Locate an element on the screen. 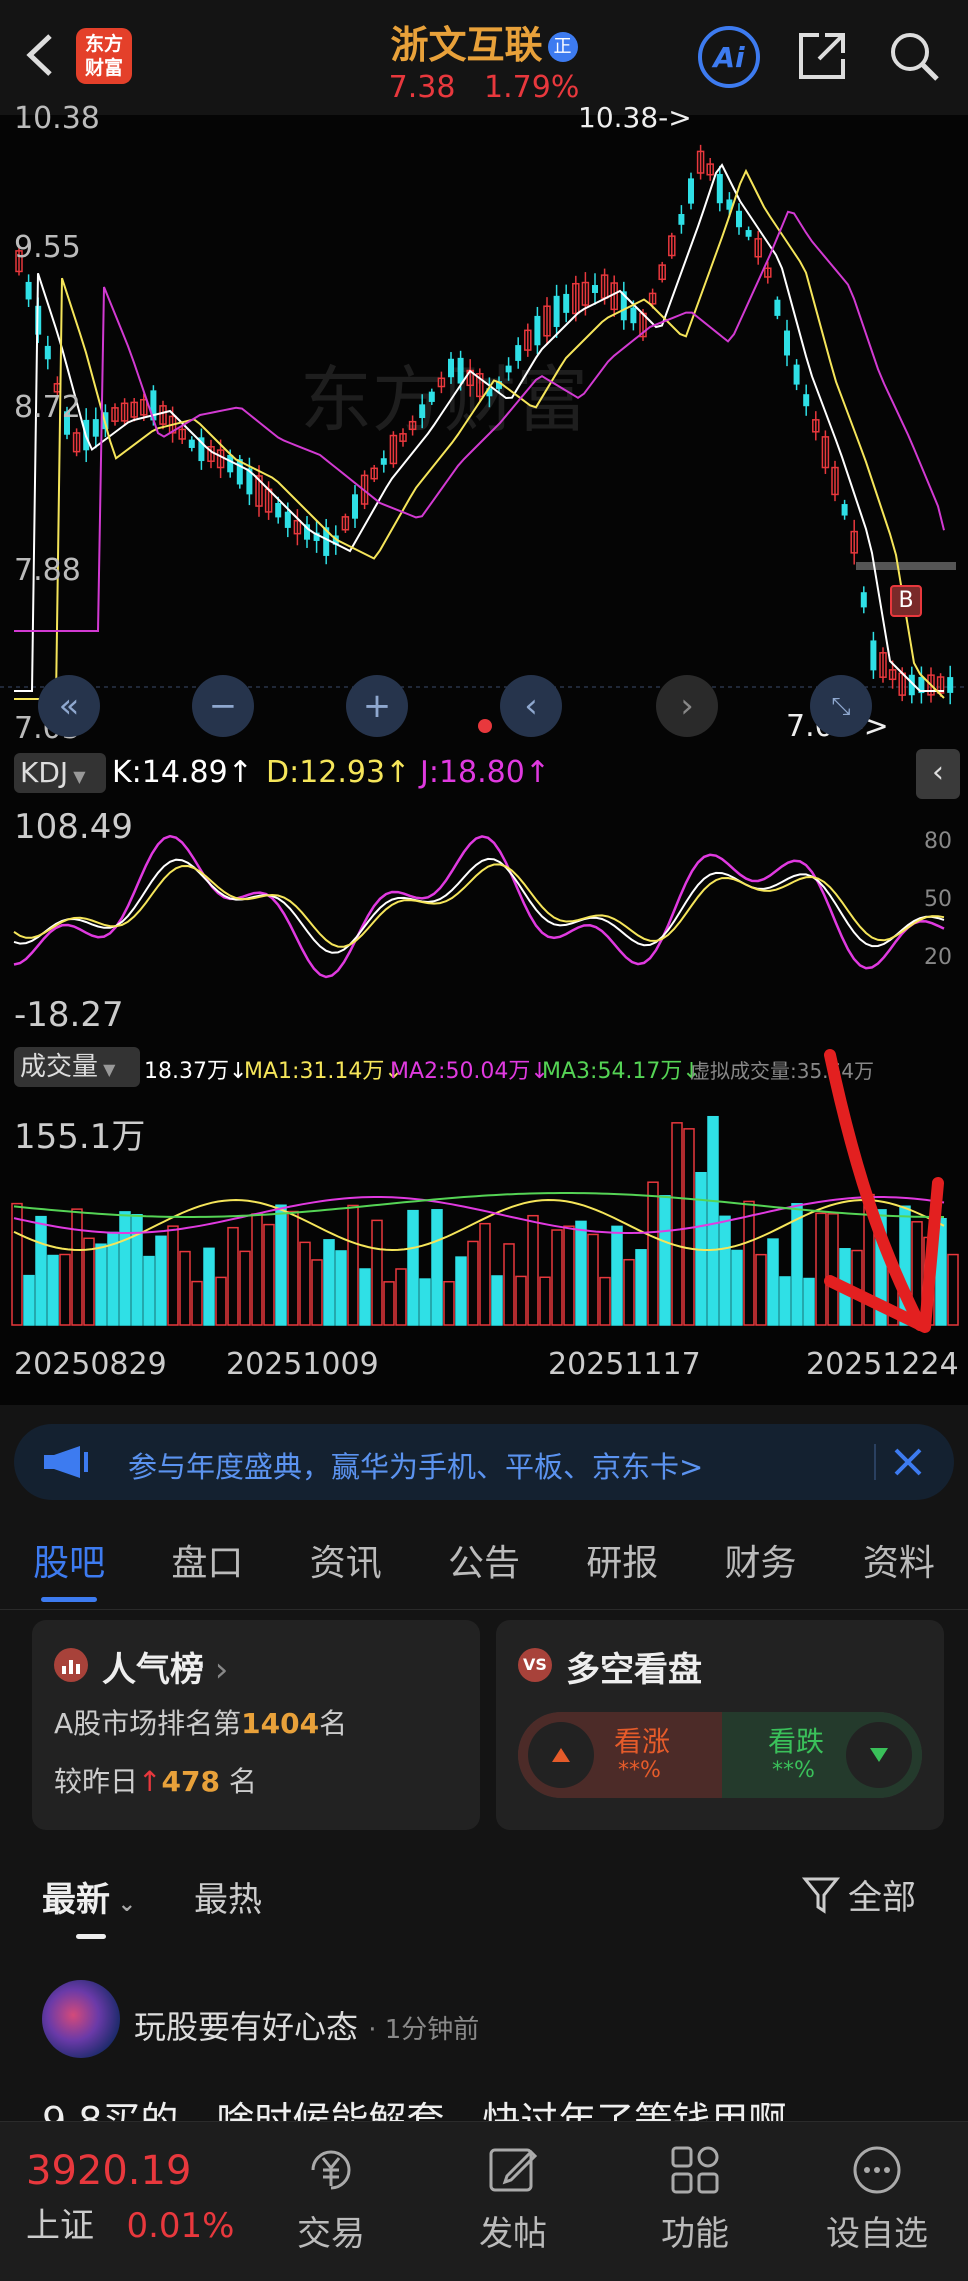 This screenshot has height=2281, width=968. market-rank: A股市场排名第1404名 is located at coordinates (201, 1723).